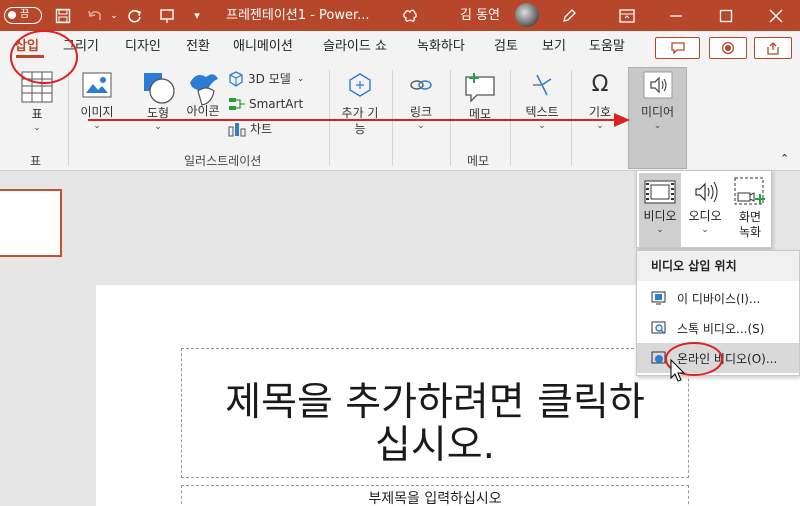 Image resolution: width=800 pixels, height=506 pixels. I want to click on autosave-label: 끔, so click(25, 14).